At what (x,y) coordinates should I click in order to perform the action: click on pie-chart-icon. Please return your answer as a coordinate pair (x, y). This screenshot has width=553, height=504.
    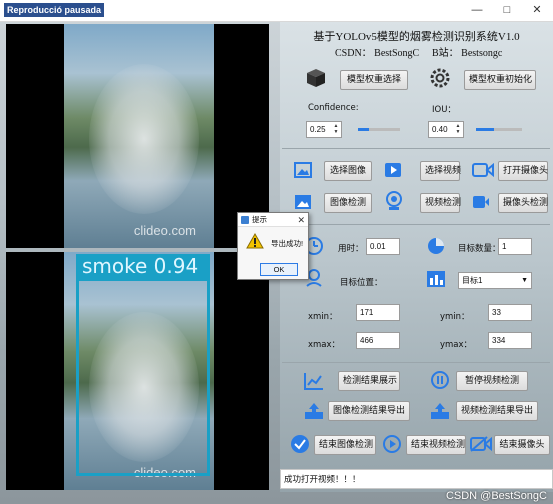
    Looking at the image, I should click on (436, 246).